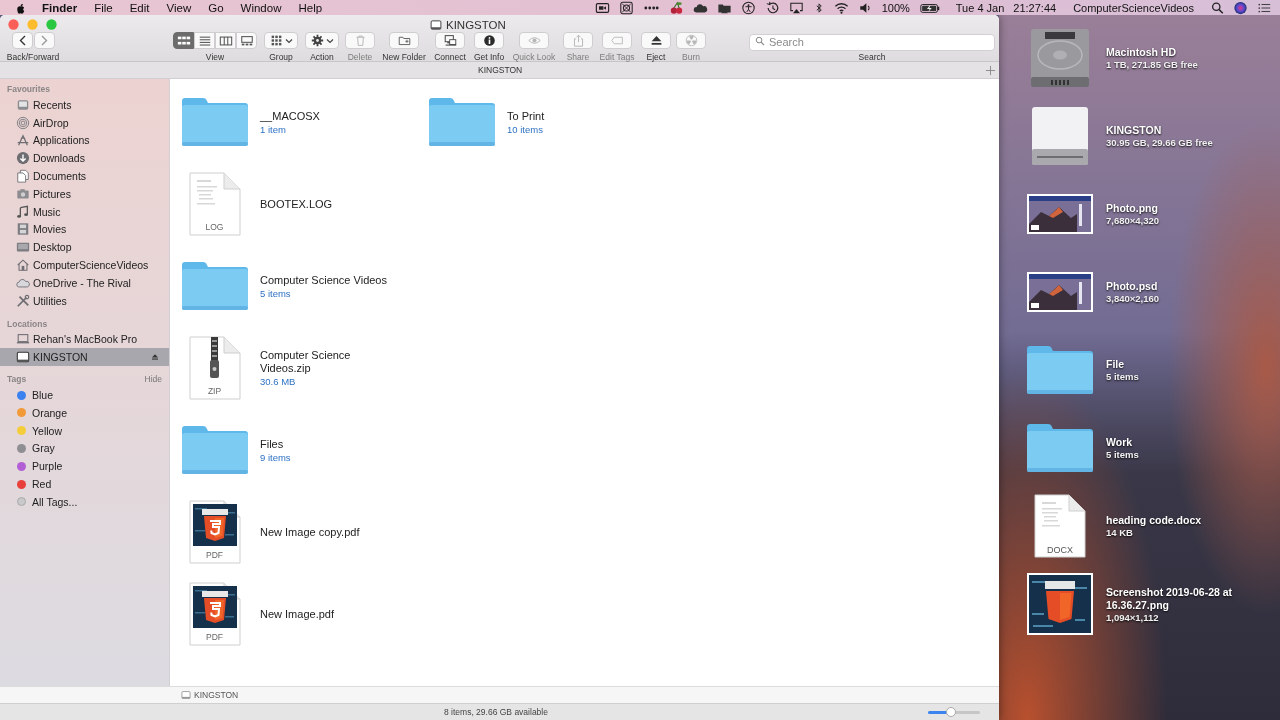 The width and height of the screenshot is (1280, 720). I want to click on menu-item: Edit, so click(139, 7).